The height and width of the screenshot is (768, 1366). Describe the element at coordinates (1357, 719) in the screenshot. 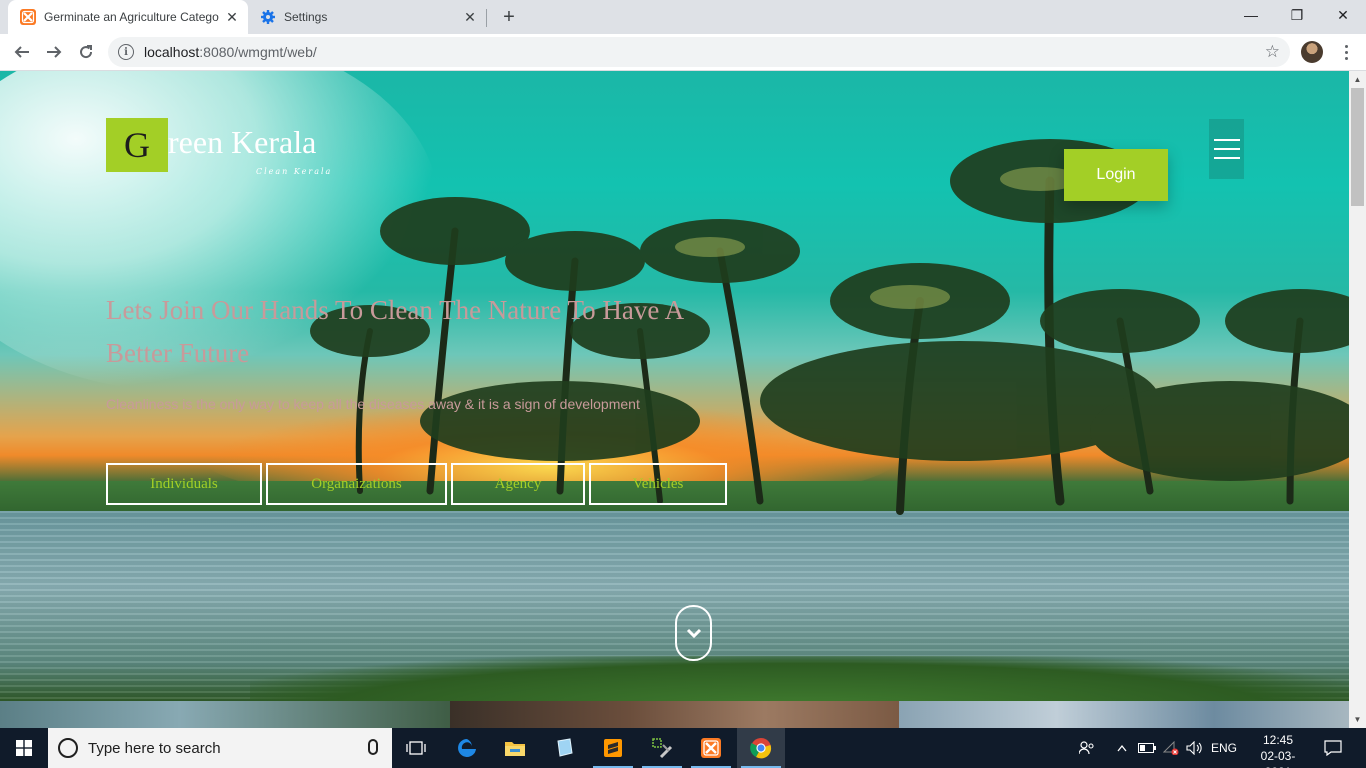

I see `scroll-down-arrow: ▼` at that location.